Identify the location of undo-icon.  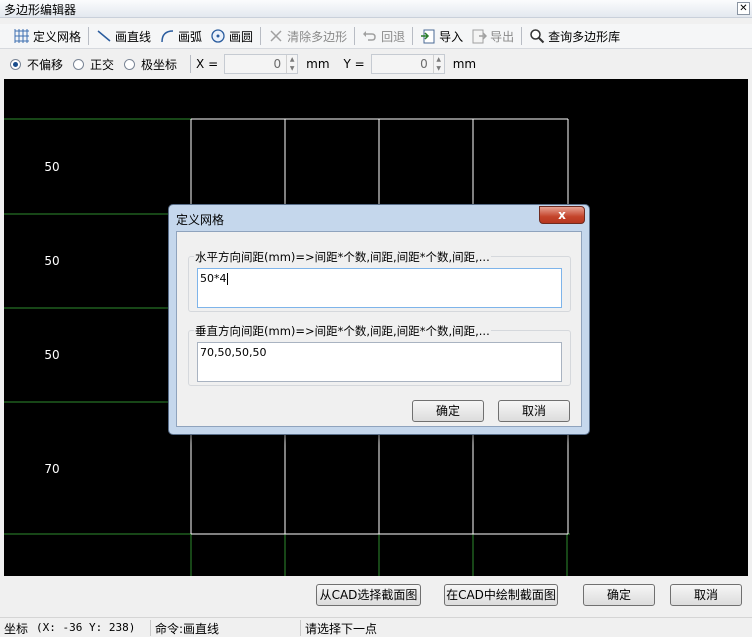
(369, 36).